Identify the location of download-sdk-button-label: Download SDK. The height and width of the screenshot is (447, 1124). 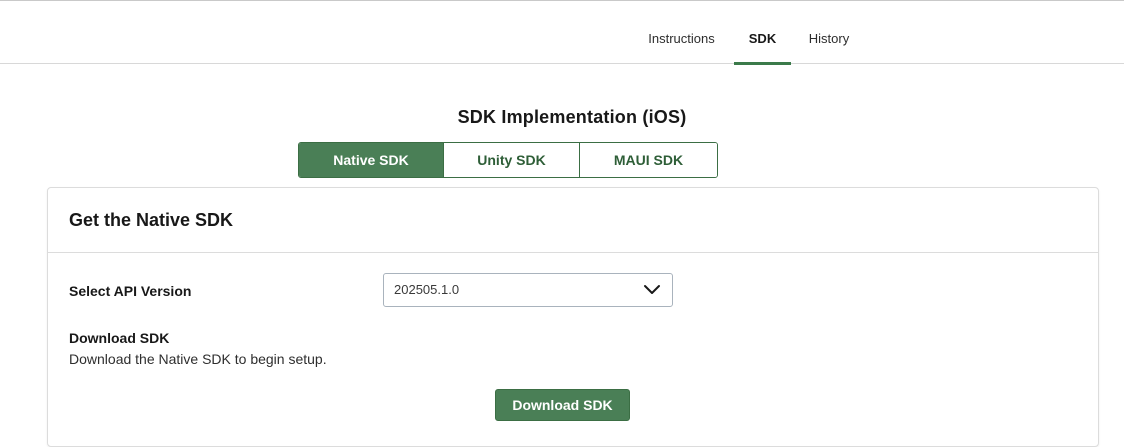
(562, 405).